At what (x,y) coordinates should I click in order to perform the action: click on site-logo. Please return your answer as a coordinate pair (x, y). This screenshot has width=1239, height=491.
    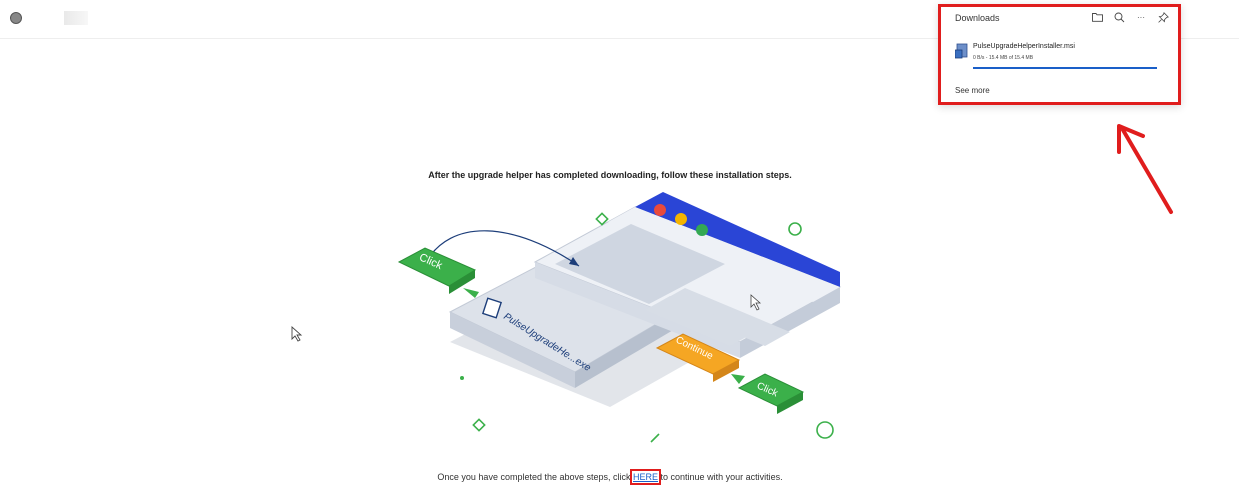
    Looking at the image, I should click on (49, 18).